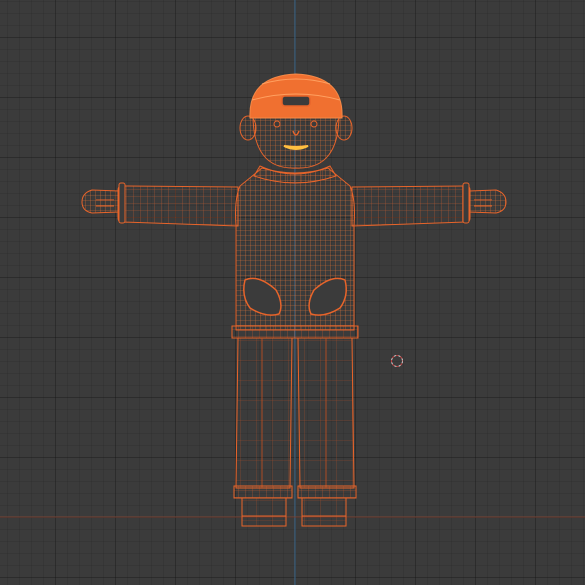 This screenshot has width=585, height=585. Describe the element at coordinates (296, 101) in the screenshot. I see `cap-strap` at that location.